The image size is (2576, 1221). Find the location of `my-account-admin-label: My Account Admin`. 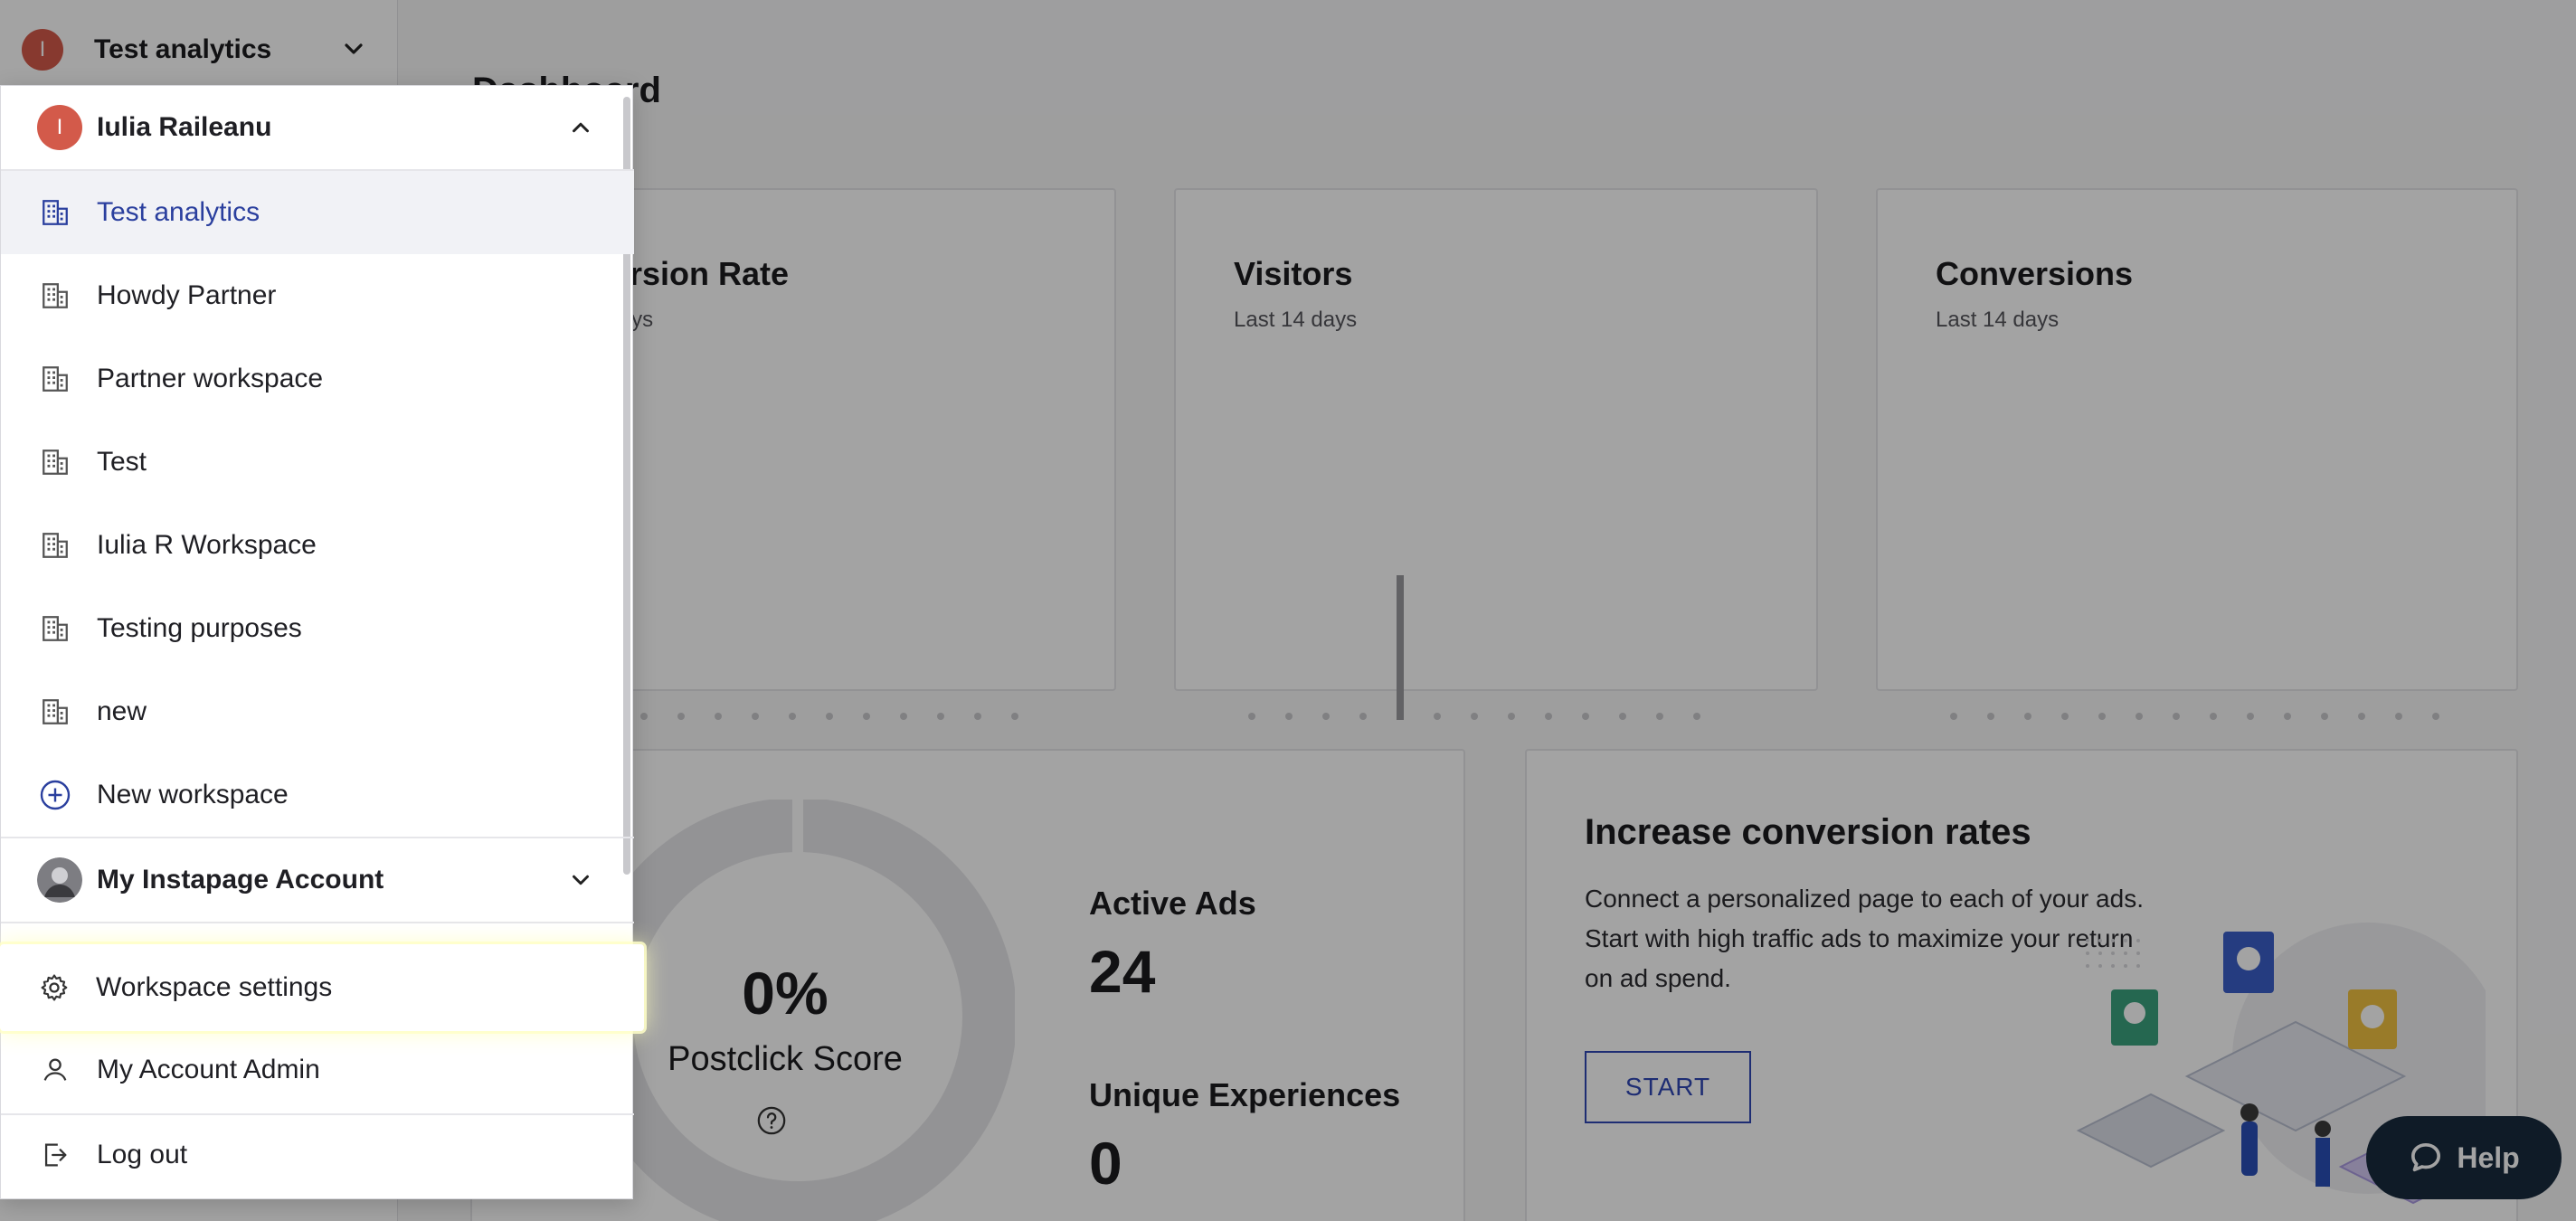

my-account-admin-label: My Account Admin is located at coordinates (208, 1069).